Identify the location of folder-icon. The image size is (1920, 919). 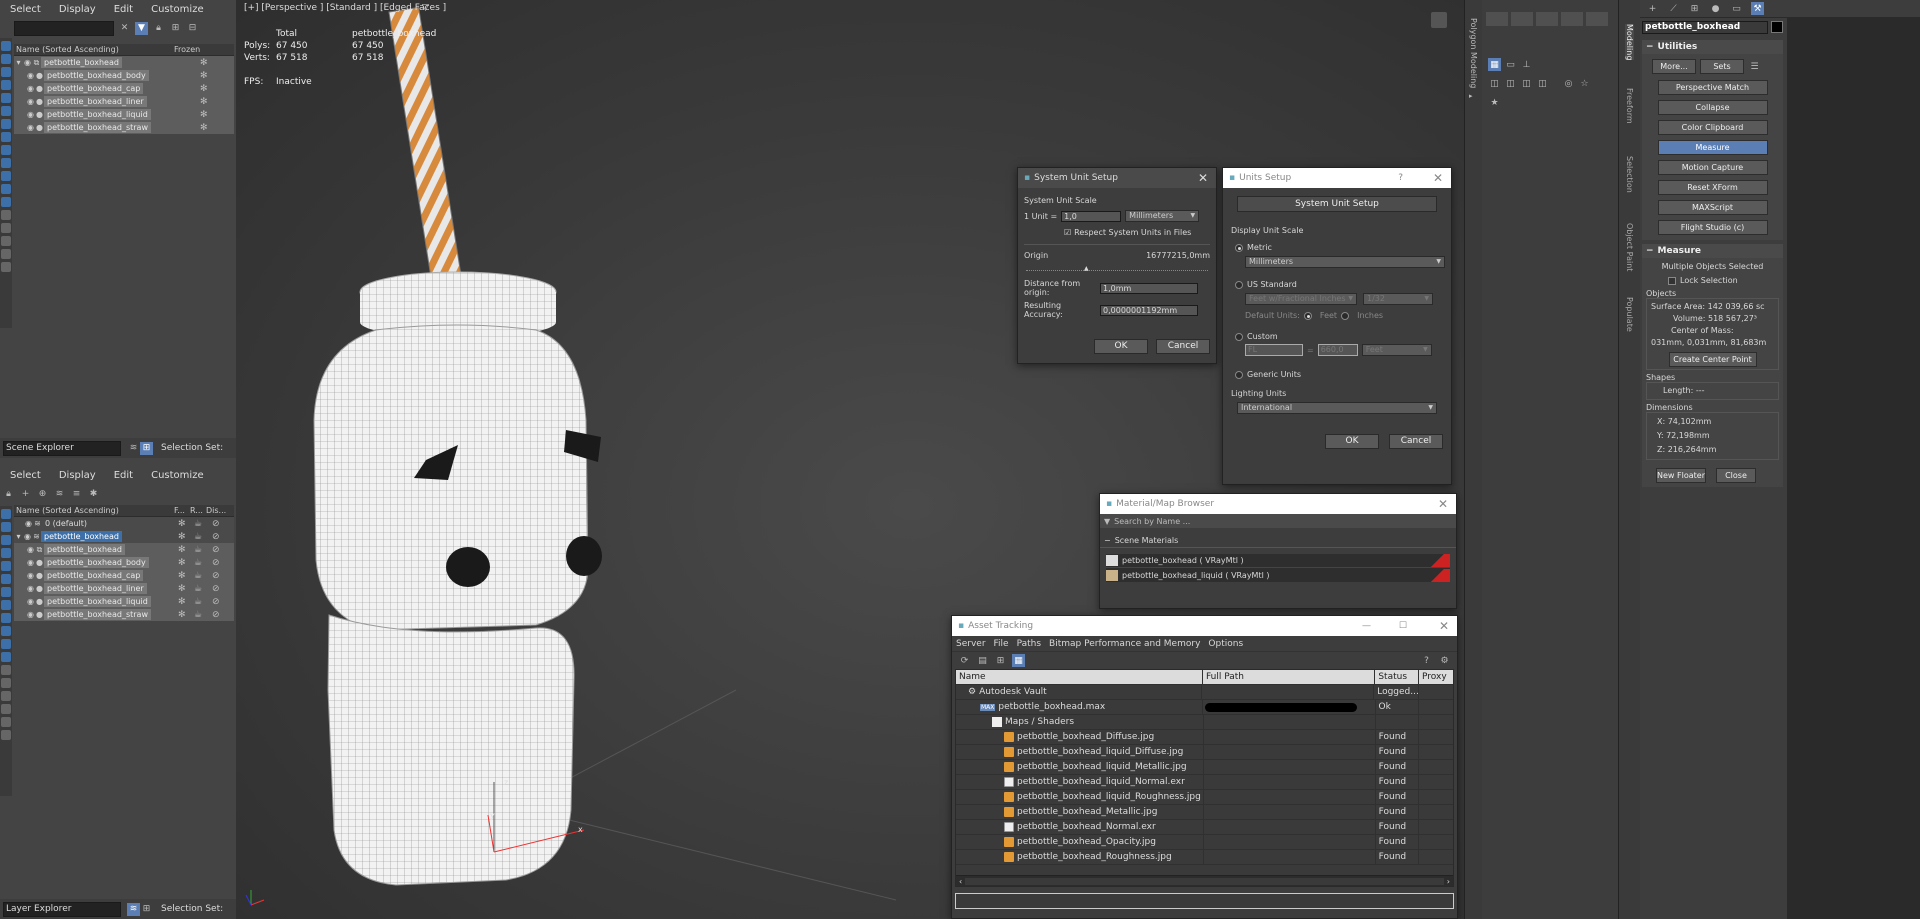
(6, 735).